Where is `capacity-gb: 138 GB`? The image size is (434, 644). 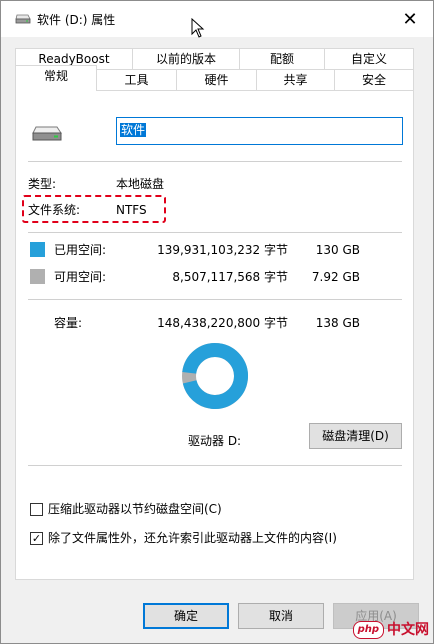 capacity-gb: 138 GB is located at coordinates (337, 323).